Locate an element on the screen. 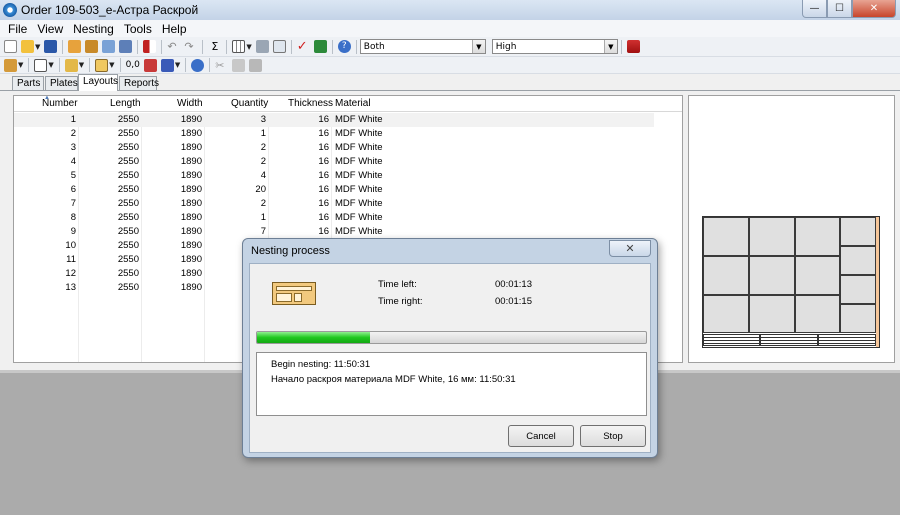 This screenshot has width=900, height=515. mode-select: Both ▼ is located at coordinates (422, 46).